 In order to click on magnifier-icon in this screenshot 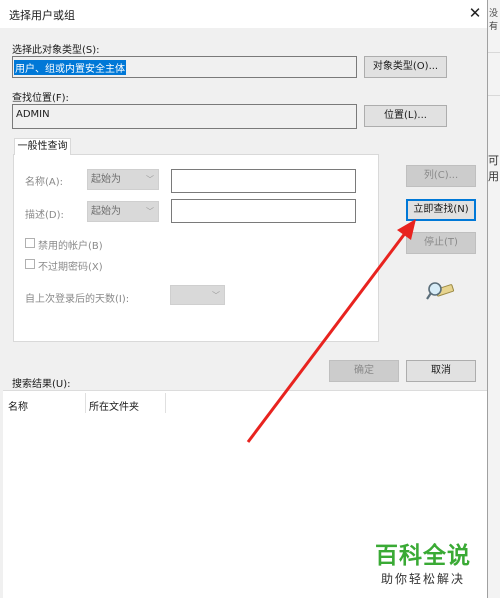, I will do `click(440, 291)`.